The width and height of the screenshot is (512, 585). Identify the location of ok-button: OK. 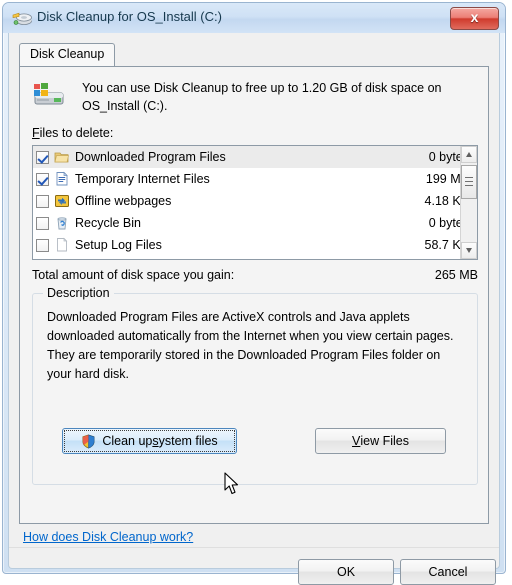
(346, 572).